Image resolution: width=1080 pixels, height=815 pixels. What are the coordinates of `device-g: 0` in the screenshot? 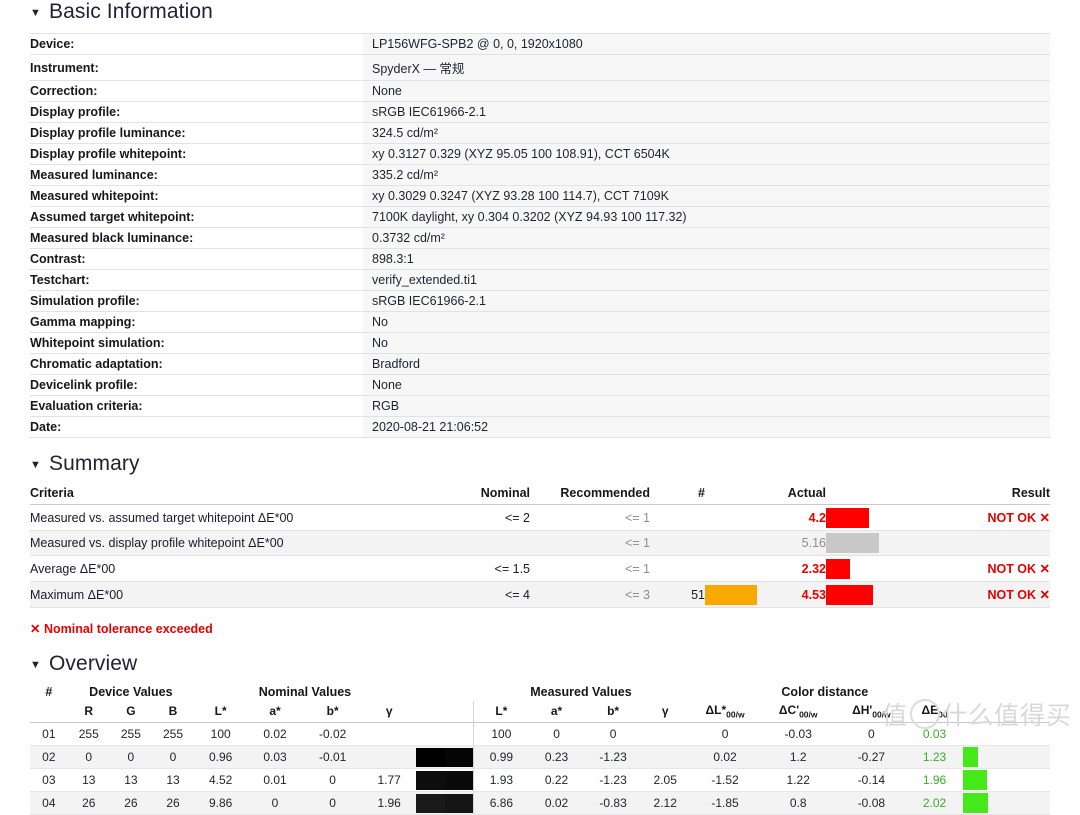 It's located at (130, 757).